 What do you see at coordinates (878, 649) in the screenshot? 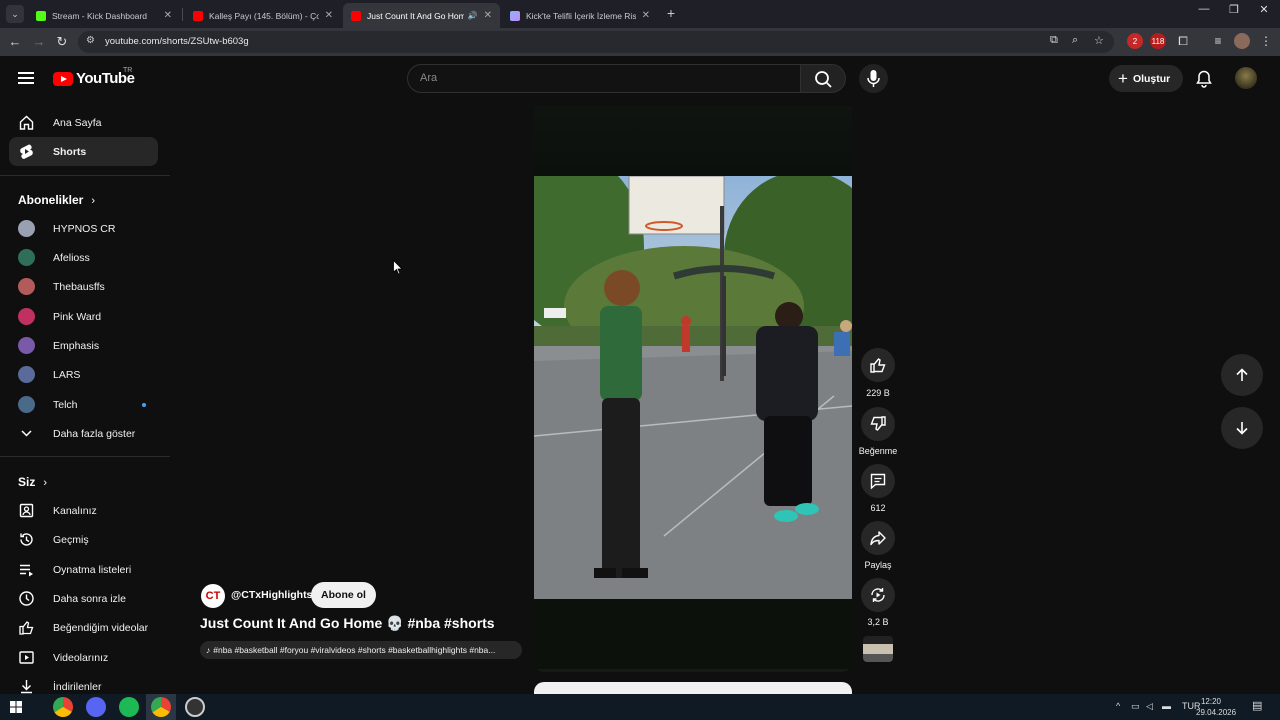
I see `sound-thumbnail` at bounding box center [878, 649].